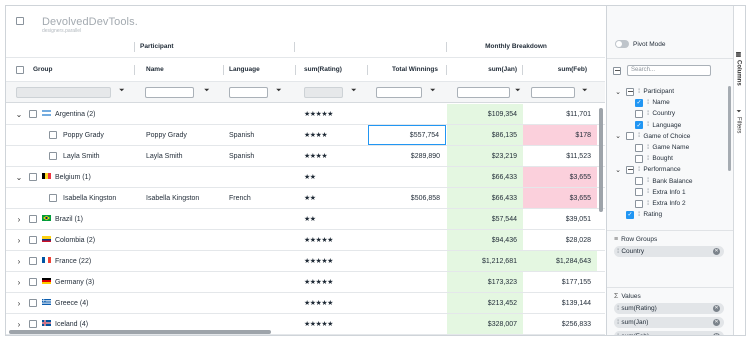 This screenshot has width=750, height=342. I want to click on tab-columns: ▥ Columns, so click(738, 68).